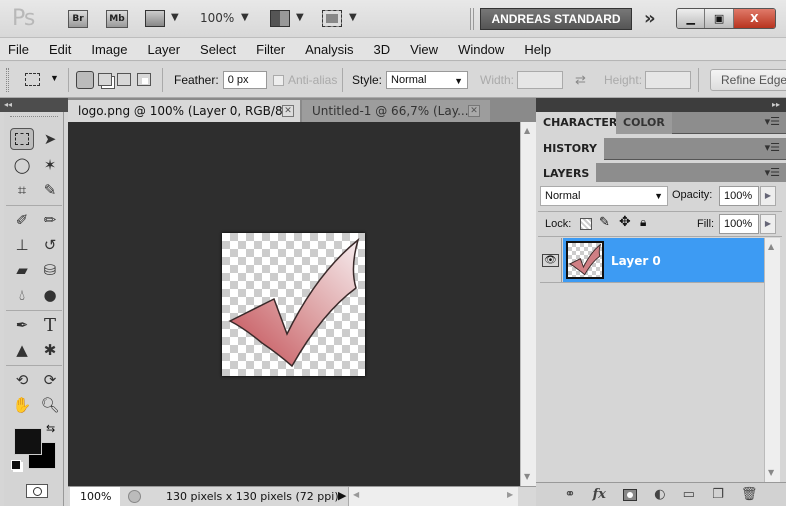 This screenshot has height=506, width=786. What do you see at coordinates (50, 325) in the screenshot?
I see `type-tool-icon: T` at bounding box center [50, 325].